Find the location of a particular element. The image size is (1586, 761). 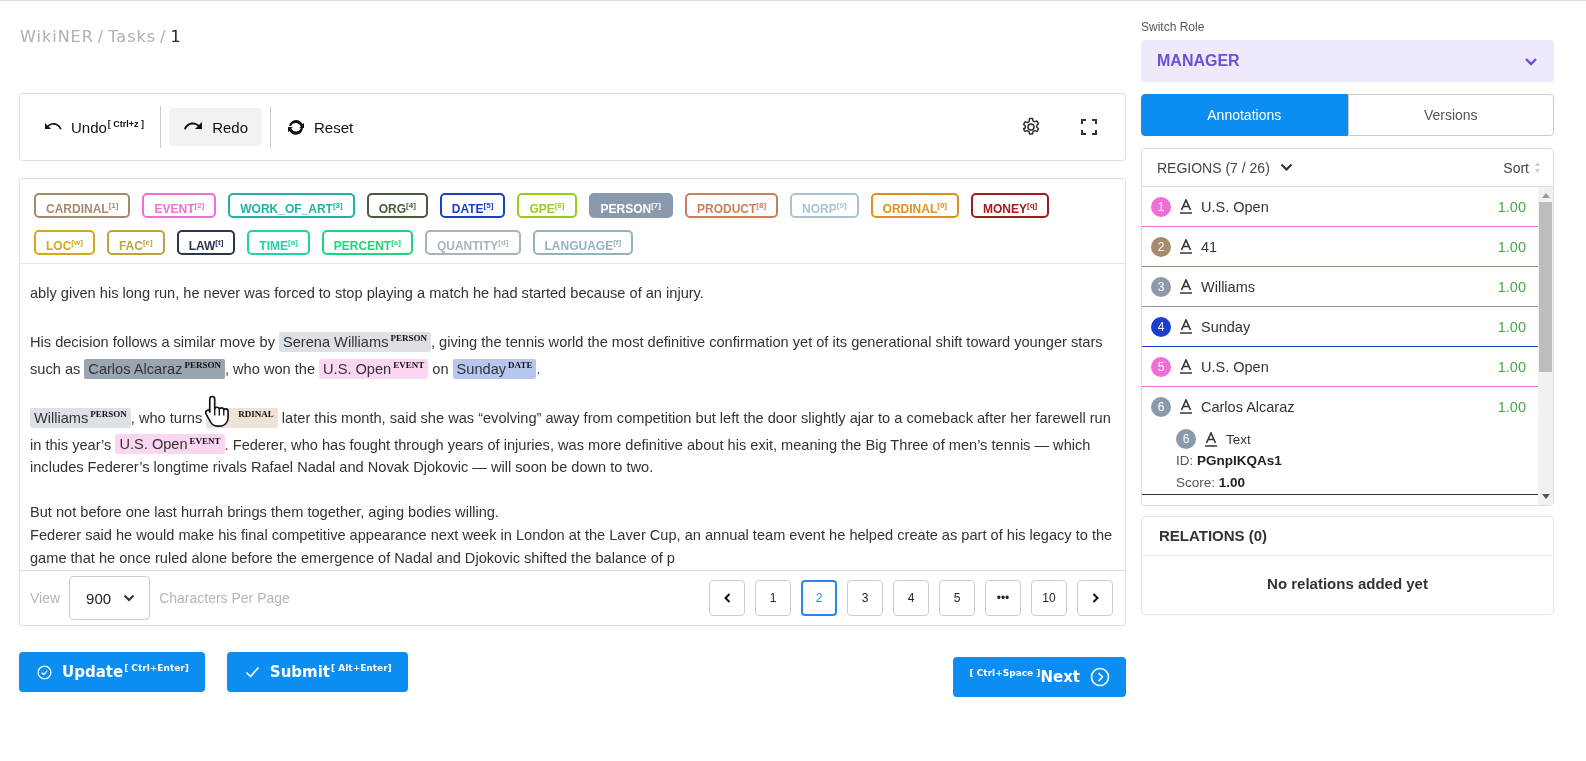

check-circle-icon is located at coordinates (44, 672).